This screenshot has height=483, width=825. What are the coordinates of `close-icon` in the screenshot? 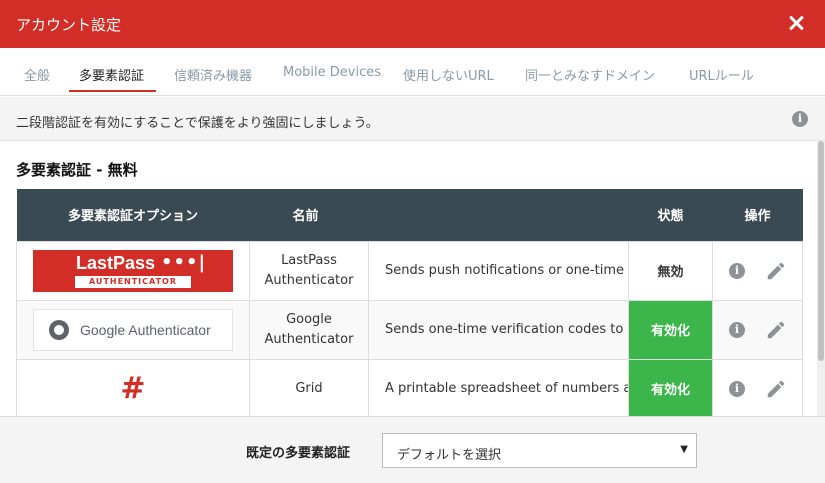 It's located at (796, 23).